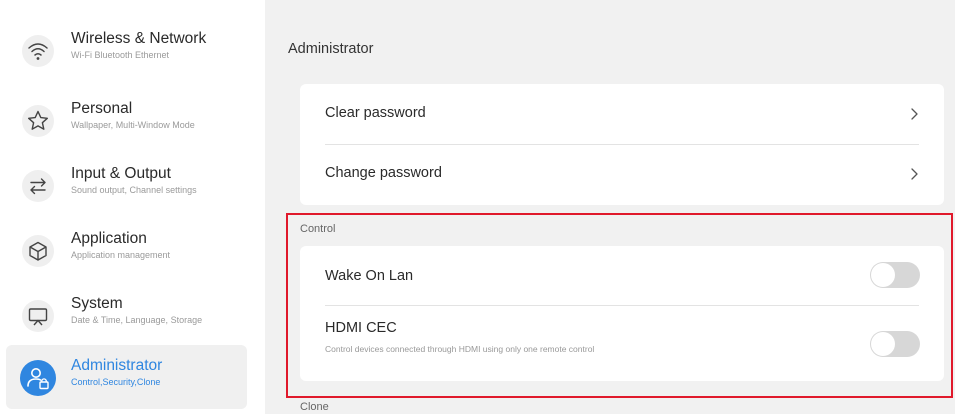 The height and width of the screenshot is (414, 955). Describe the element at coordinates (109, 238) in the screenshot. I see `sidebar-item-title: Application` at that location.